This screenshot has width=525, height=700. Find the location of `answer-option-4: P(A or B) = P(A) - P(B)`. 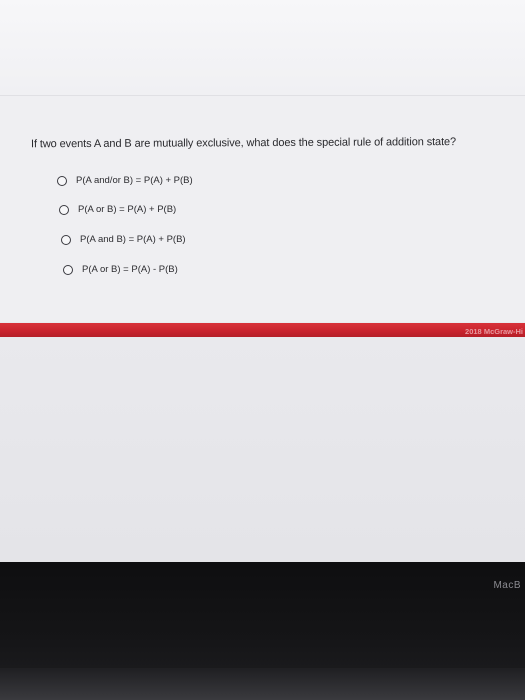

answer-option-4: P(A or B) = P(A) - P(B) is located at coordinates (120, 269).